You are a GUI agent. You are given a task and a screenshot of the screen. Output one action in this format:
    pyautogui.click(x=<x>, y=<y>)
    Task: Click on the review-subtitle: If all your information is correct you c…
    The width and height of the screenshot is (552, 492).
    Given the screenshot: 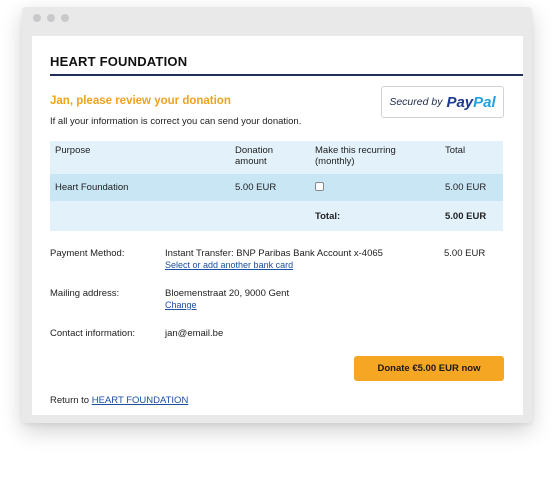 What is the action you would take?
    pyautogui.click(x=176, y=121)
    